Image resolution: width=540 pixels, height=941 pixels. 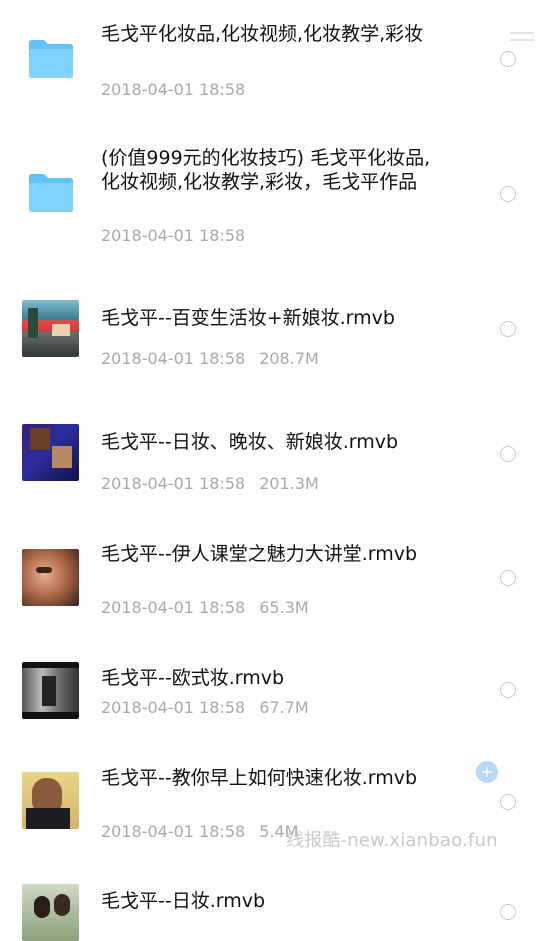 What do you see at coordinates (193, 678) in the screenshot?
I see `item-title: 毛戈平--欧式妆.rmvb` at bounding box center [193, 678].